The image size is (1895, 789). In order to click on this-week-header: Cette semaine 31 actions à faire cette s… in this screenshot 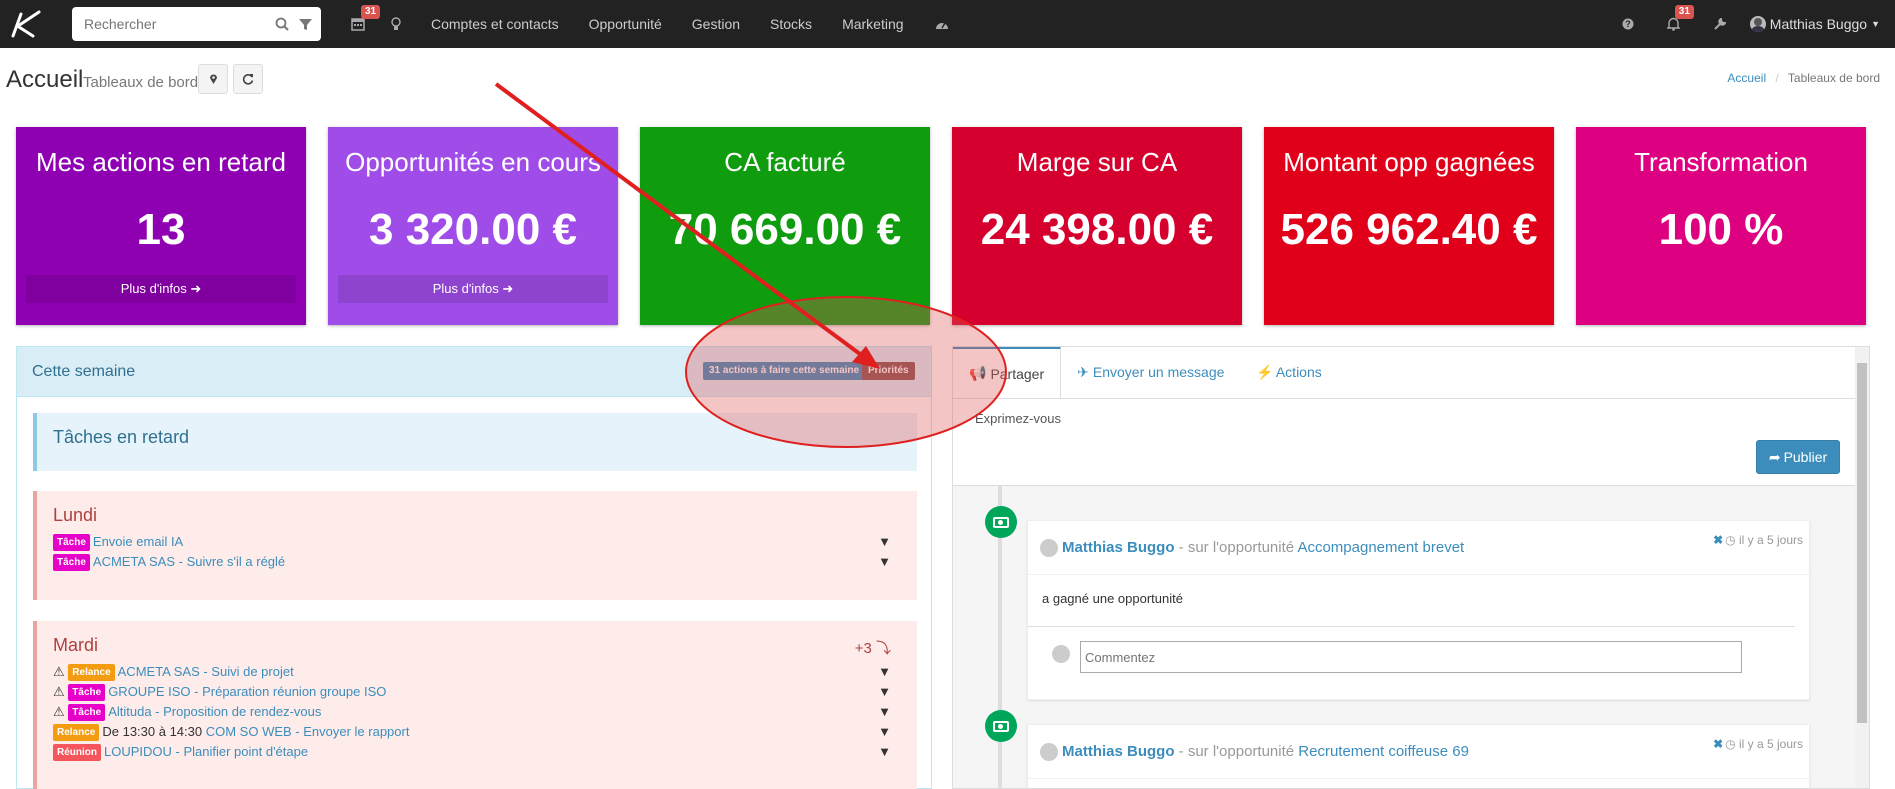, I will do `click(474, 372)`.